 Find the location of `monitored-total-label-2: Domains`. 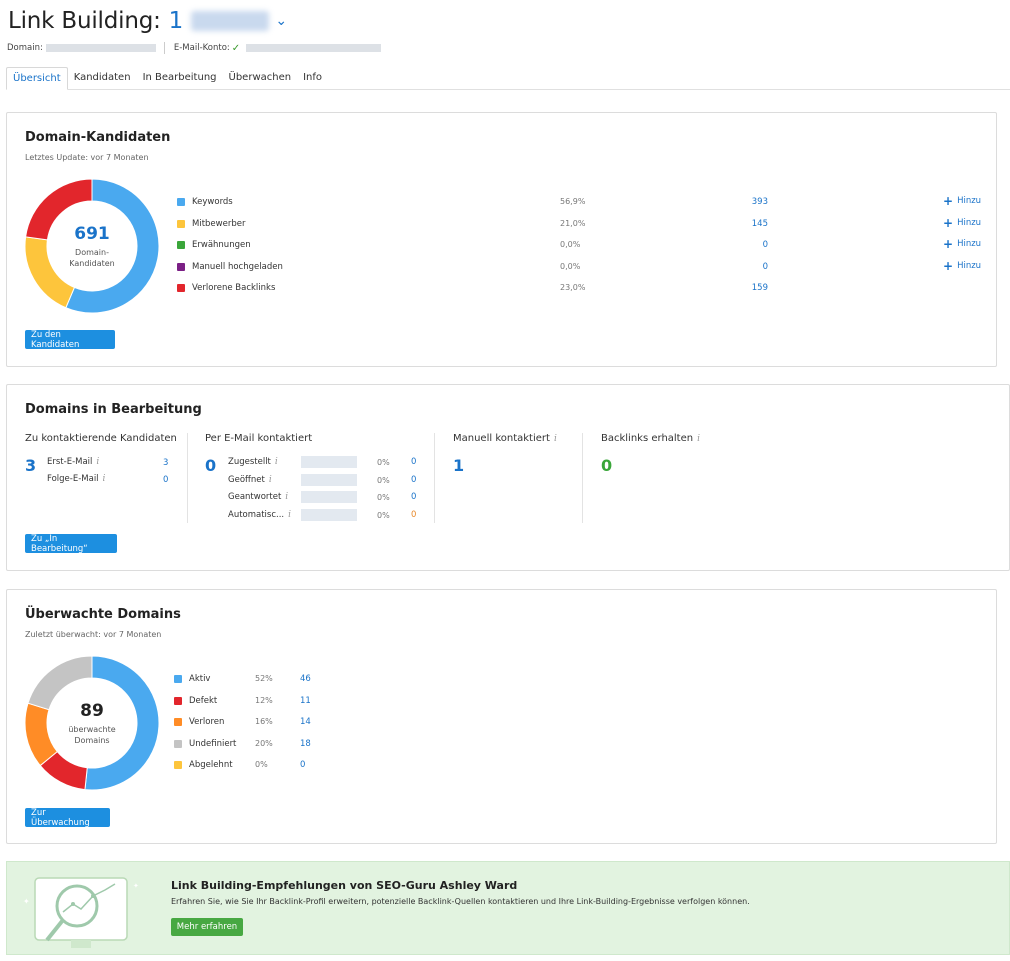

monitored-total-label-2: Domains is located at coordinates (92, 740).